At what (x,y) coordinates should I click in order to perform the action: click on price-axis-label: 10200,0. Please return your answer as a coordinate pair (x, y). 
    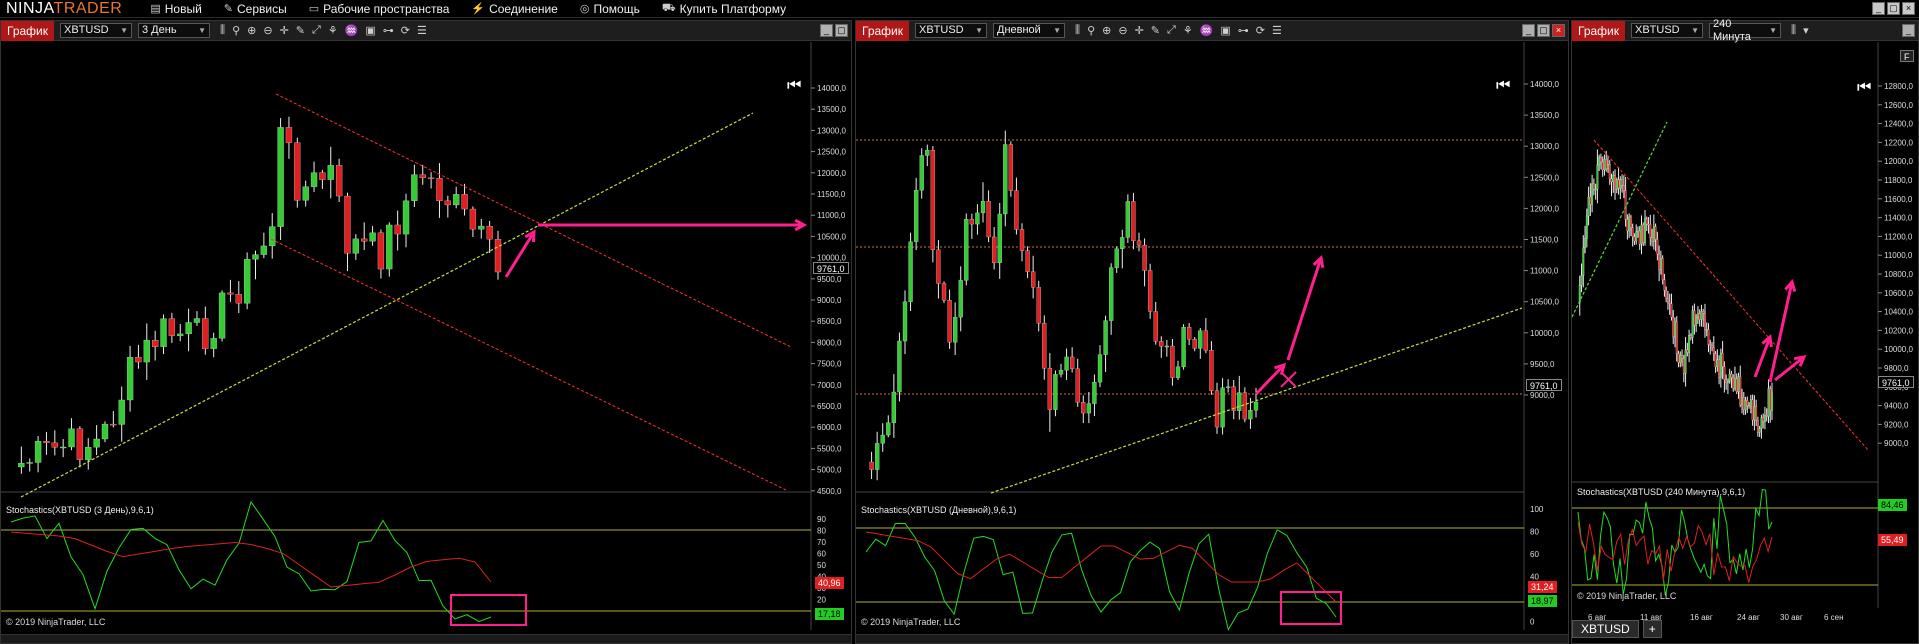
    Looking at the image, I should click on (1898, 330).